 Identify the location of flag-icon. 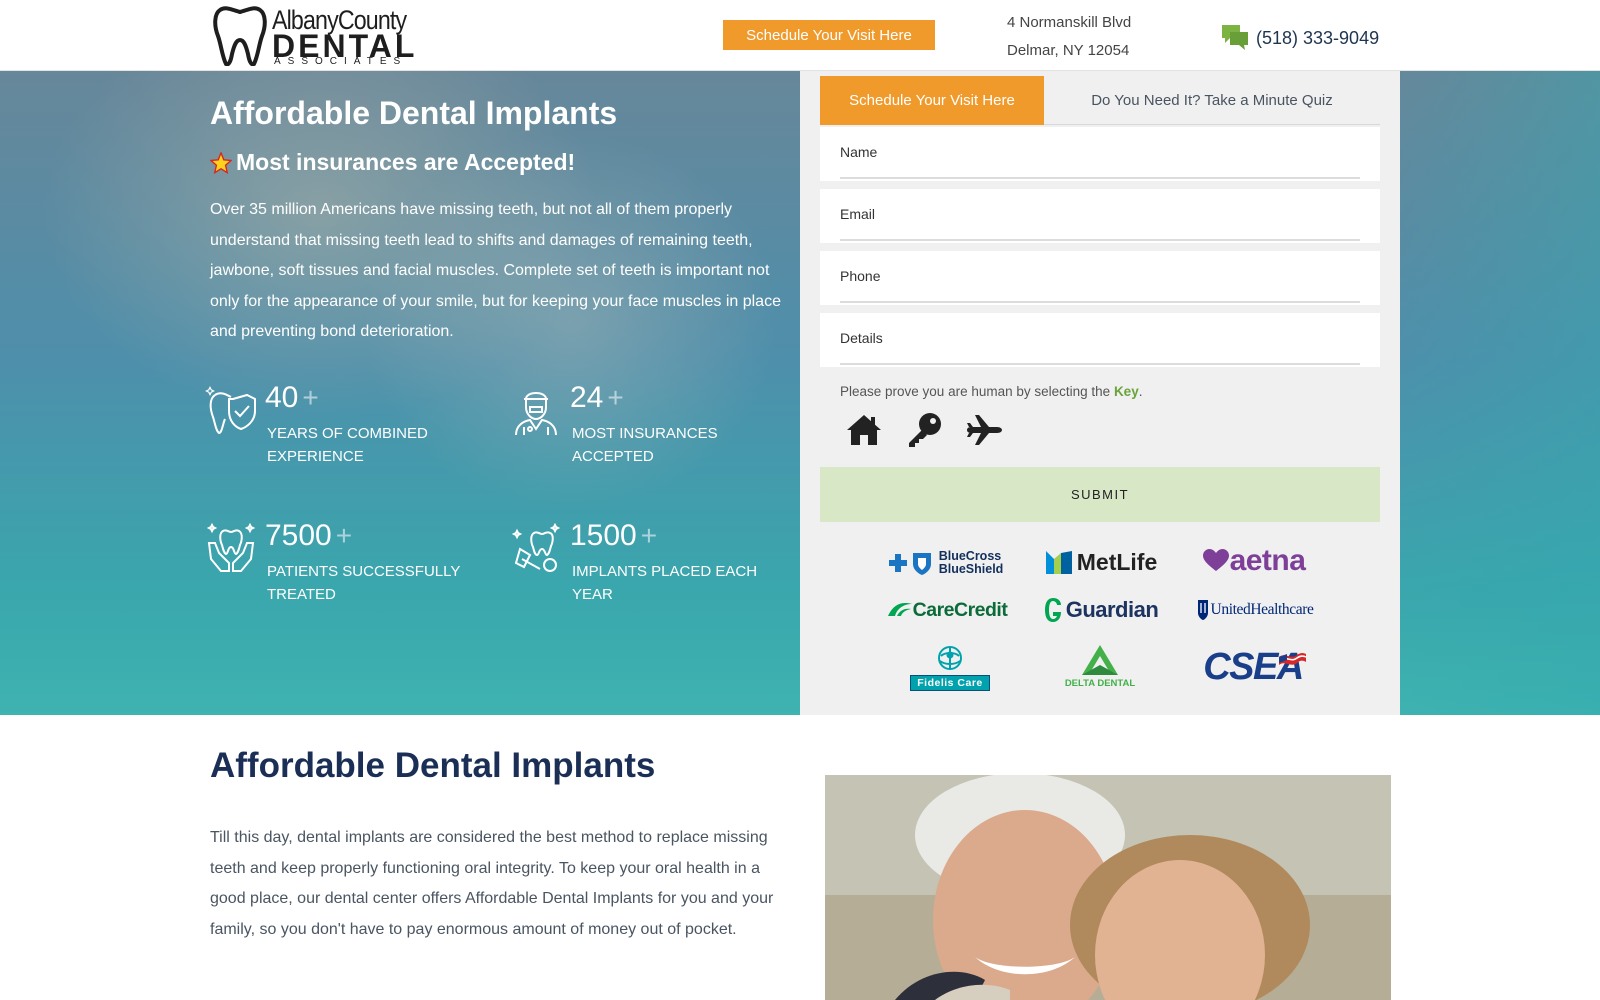
(1292, 659).